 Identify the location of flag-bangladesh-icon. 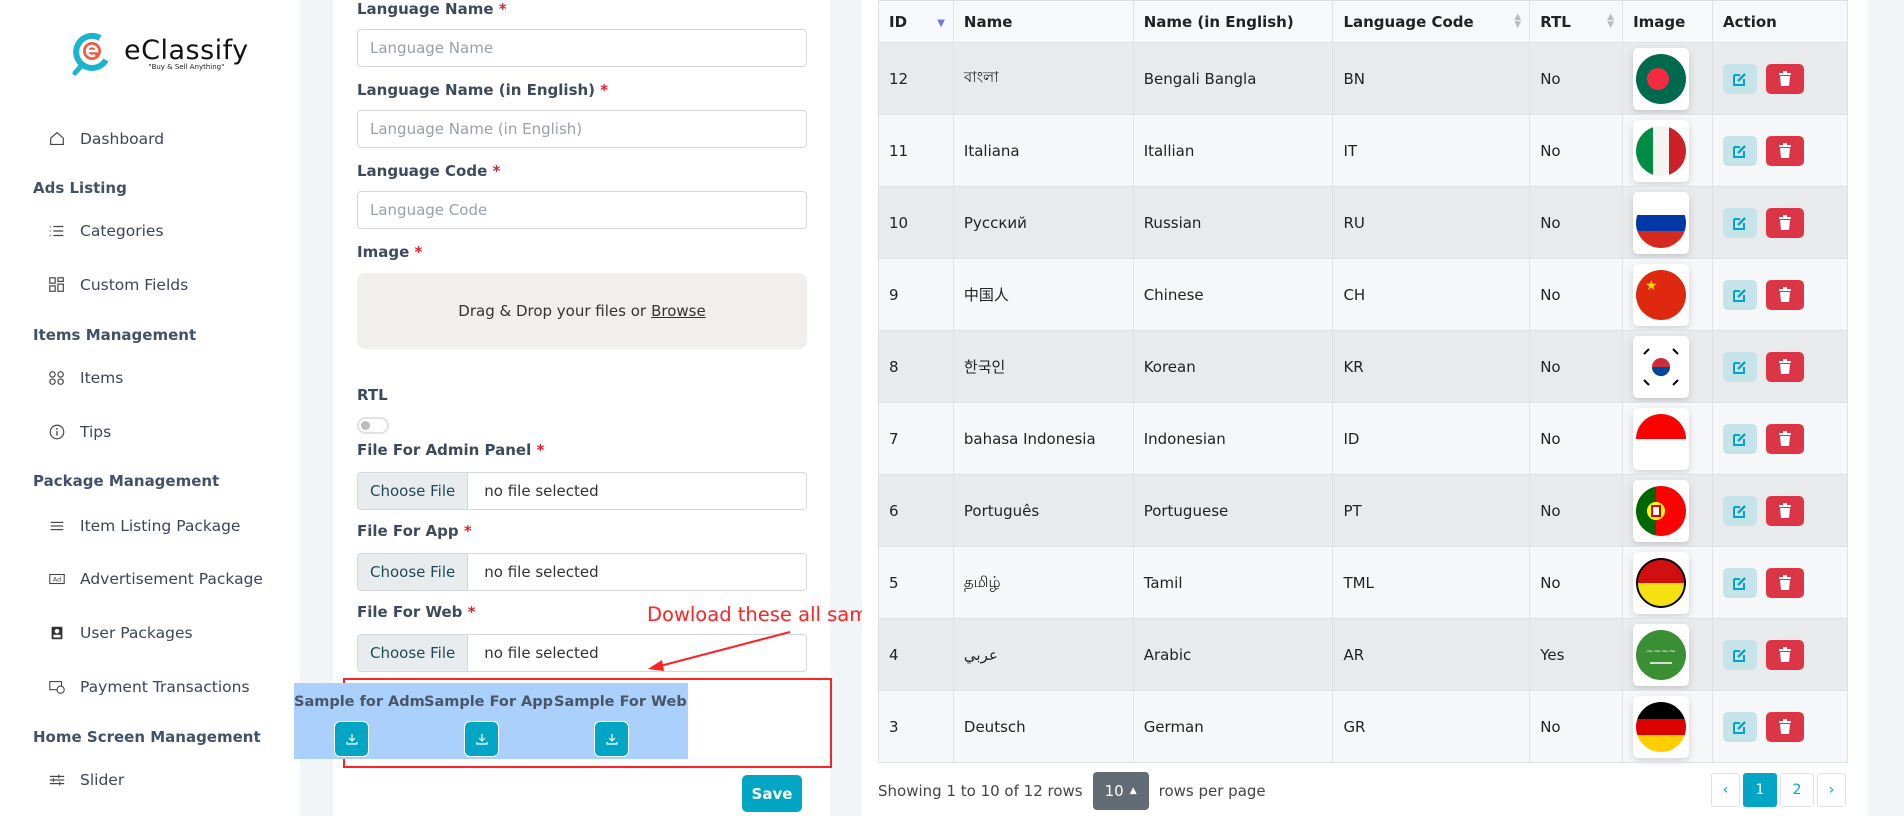
(1661, 78).